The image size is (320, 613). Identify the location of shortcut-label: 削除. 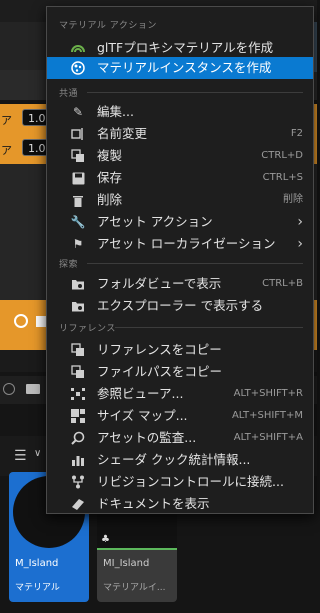
(293, 199).